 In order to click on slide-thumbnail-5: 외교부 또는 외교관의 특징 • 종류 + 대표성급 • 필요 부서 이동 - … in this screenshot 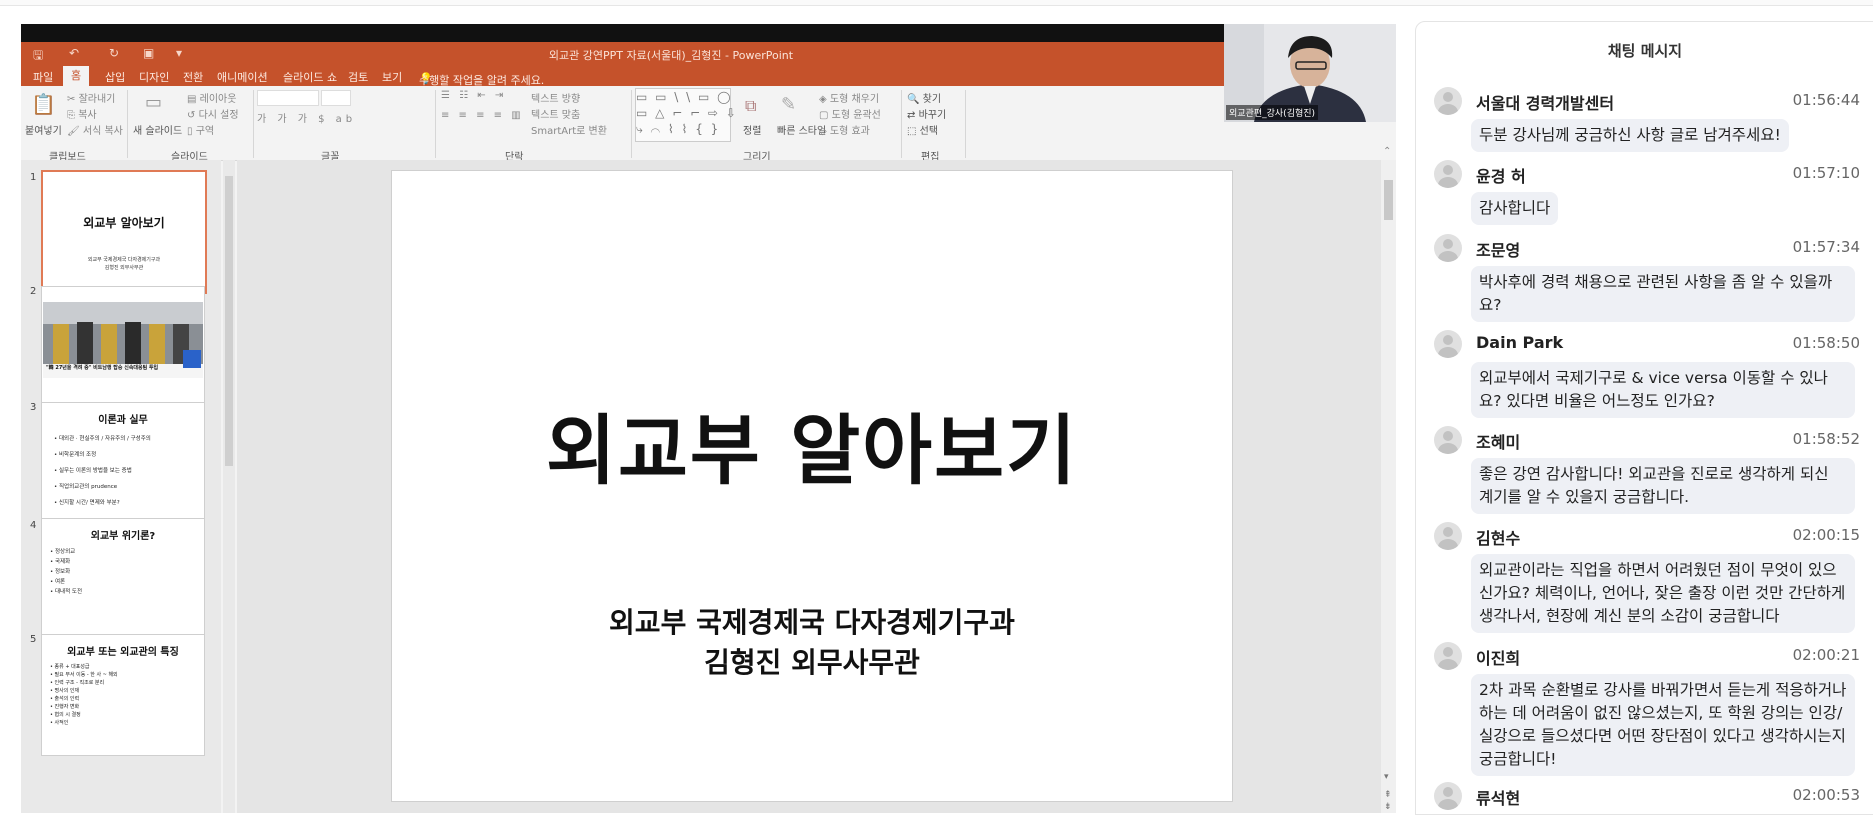, I will do `click(123, 695)`.